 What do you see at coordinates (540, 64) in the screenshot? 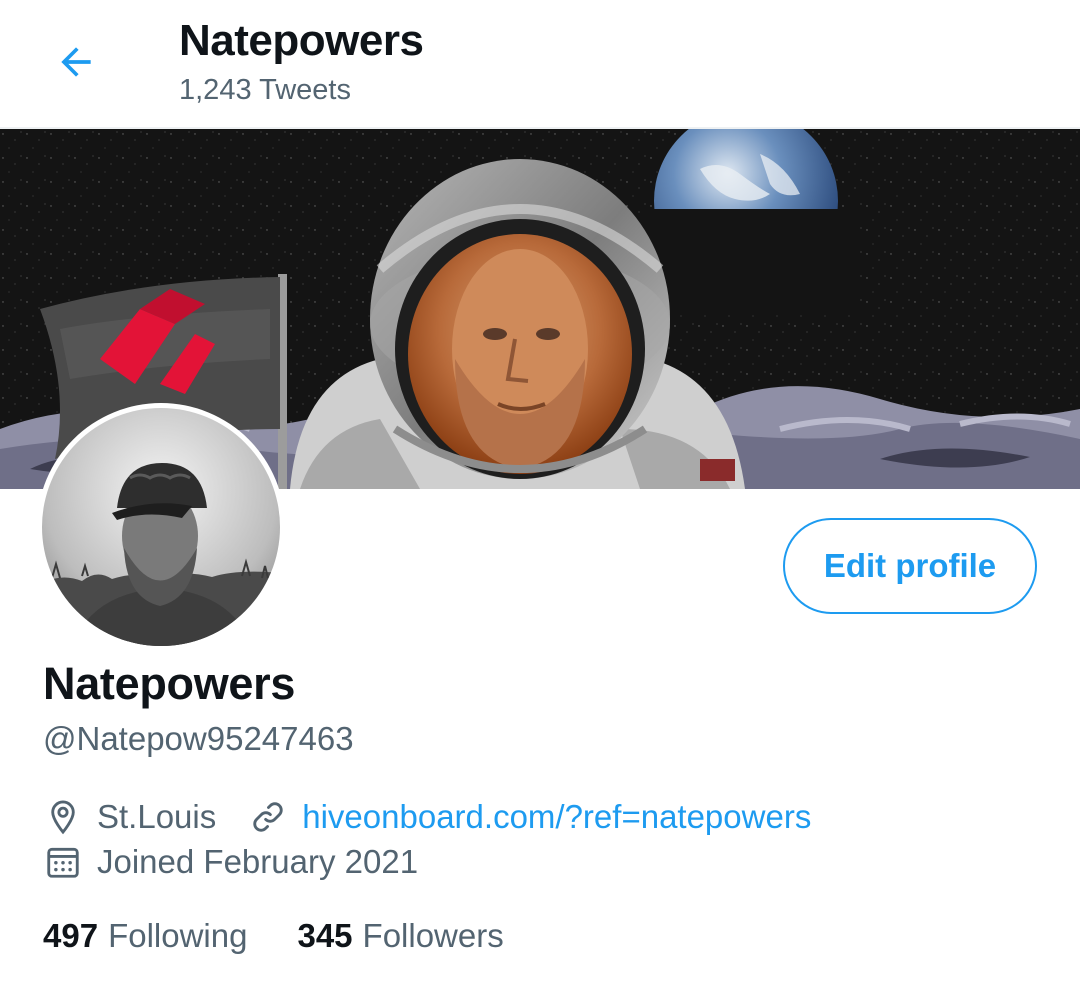
I see `profile-header: Natepowers 1,243 Tweets` at bounding box center [540, 64].